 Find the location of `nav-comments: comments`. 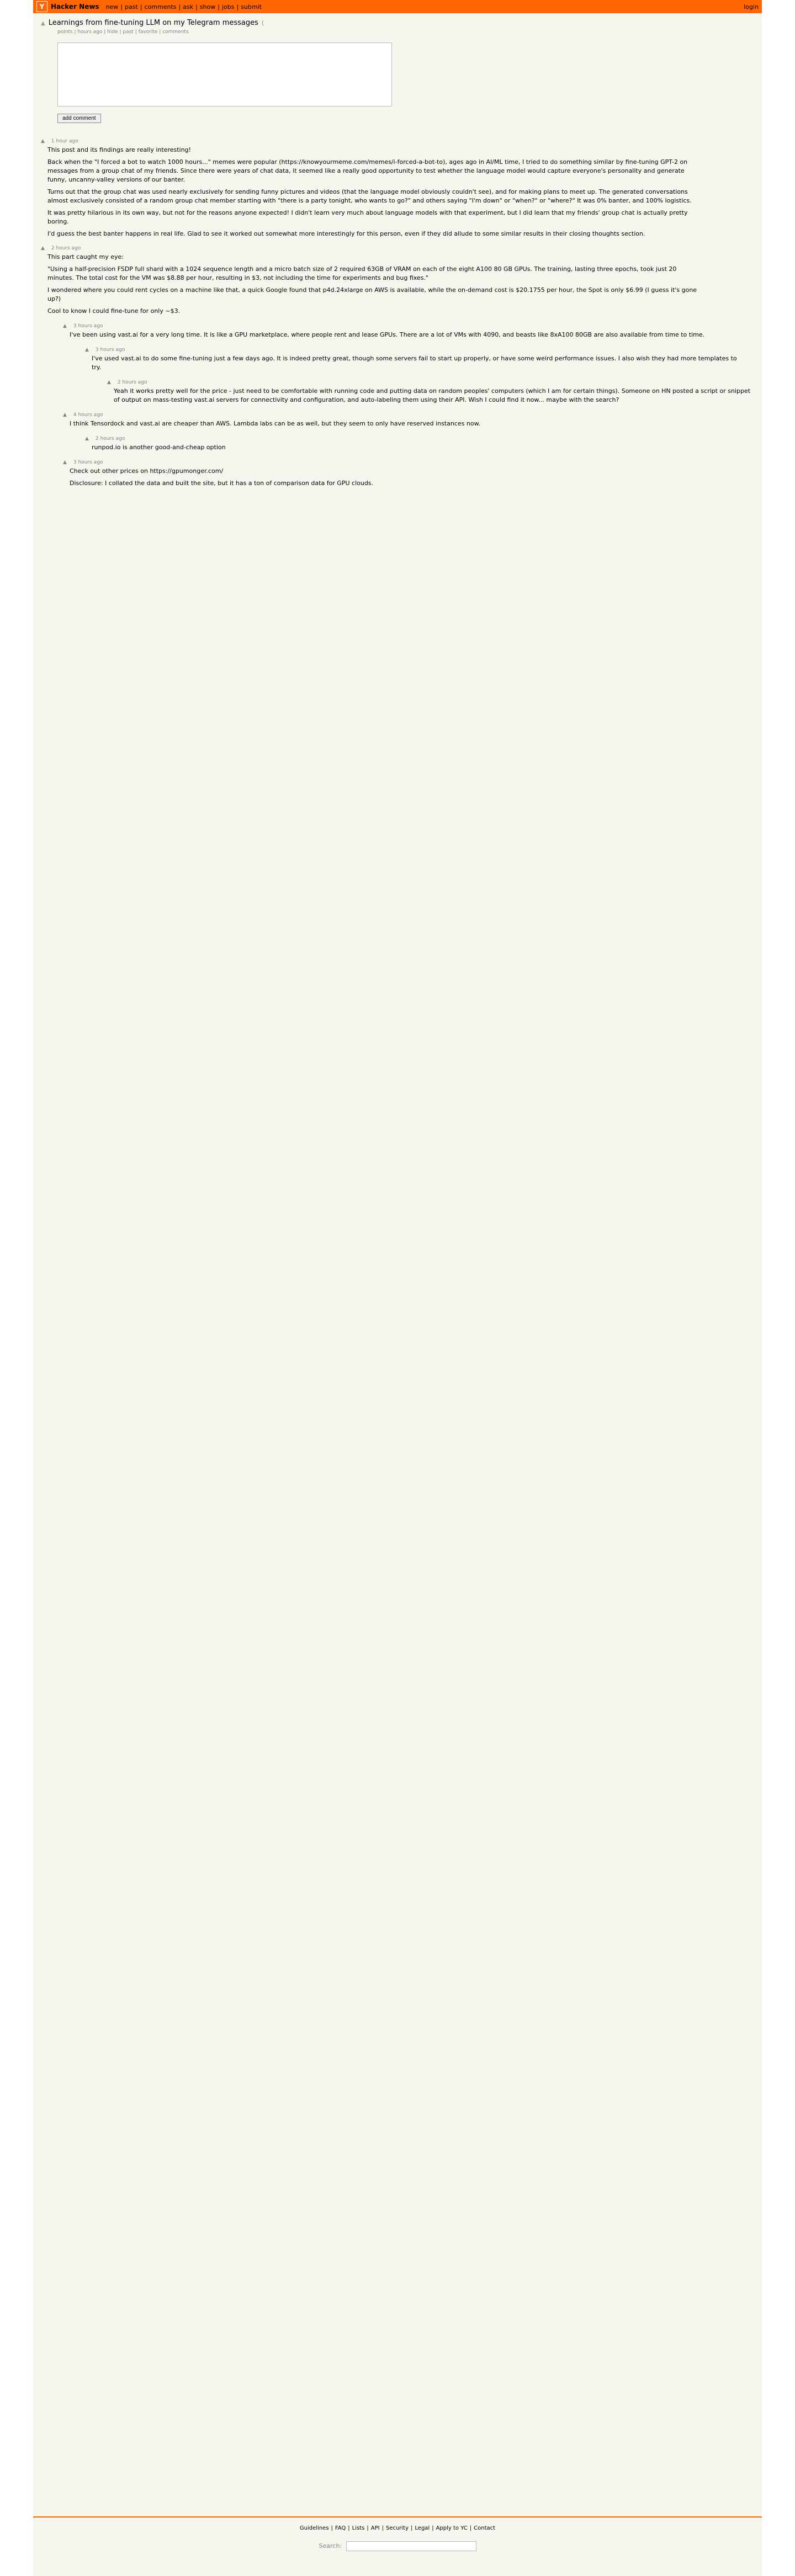

nav-comments: comments is located at coordinates (161, 6).